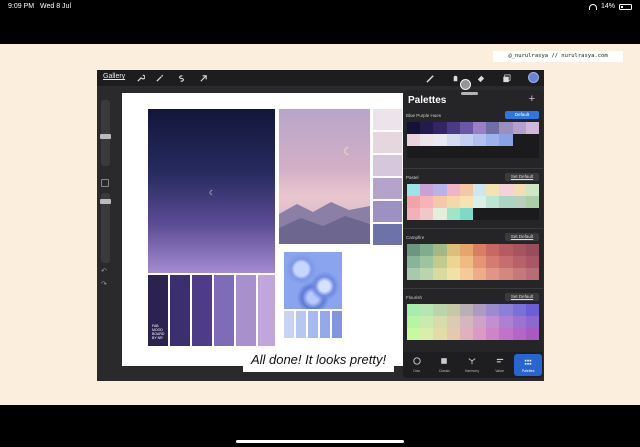 The width and height of the screenshot is (640, 447). I want to click on eraser-icon, so click(480, 78).